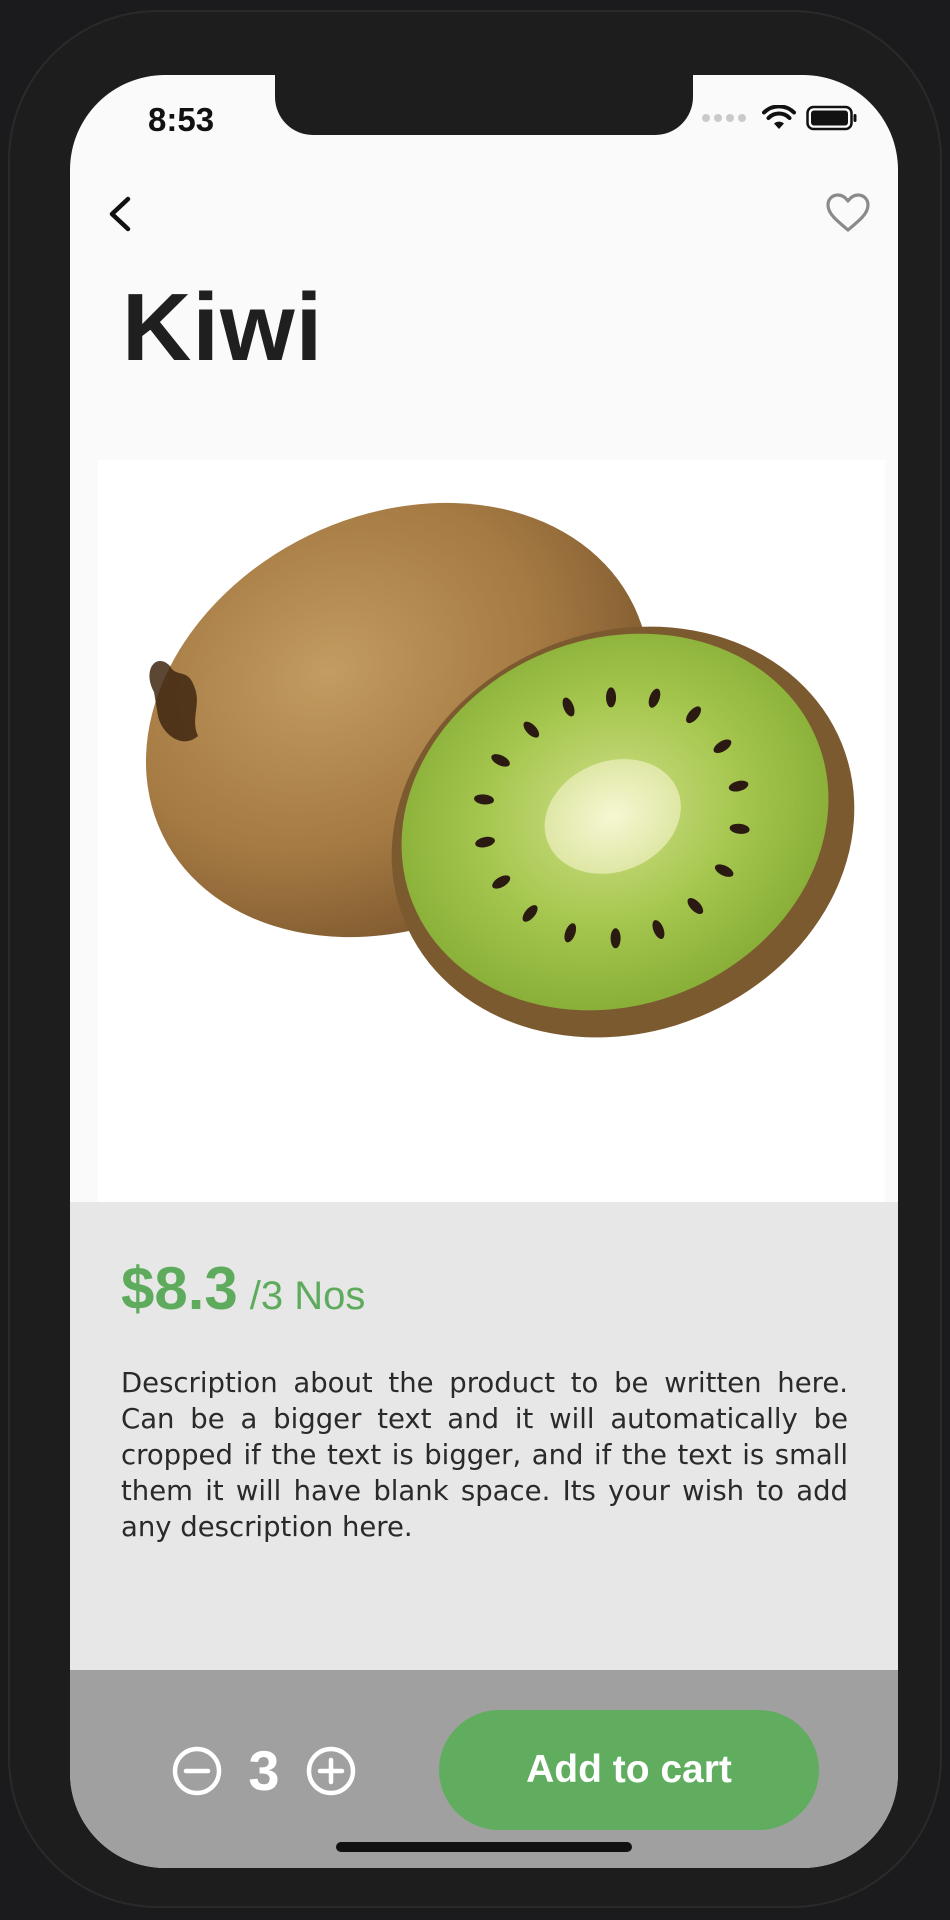  What do you see at coordinates (120, 214) in the screenshot?
I see `chevron-left-icon` at bounding box center [120, 214].